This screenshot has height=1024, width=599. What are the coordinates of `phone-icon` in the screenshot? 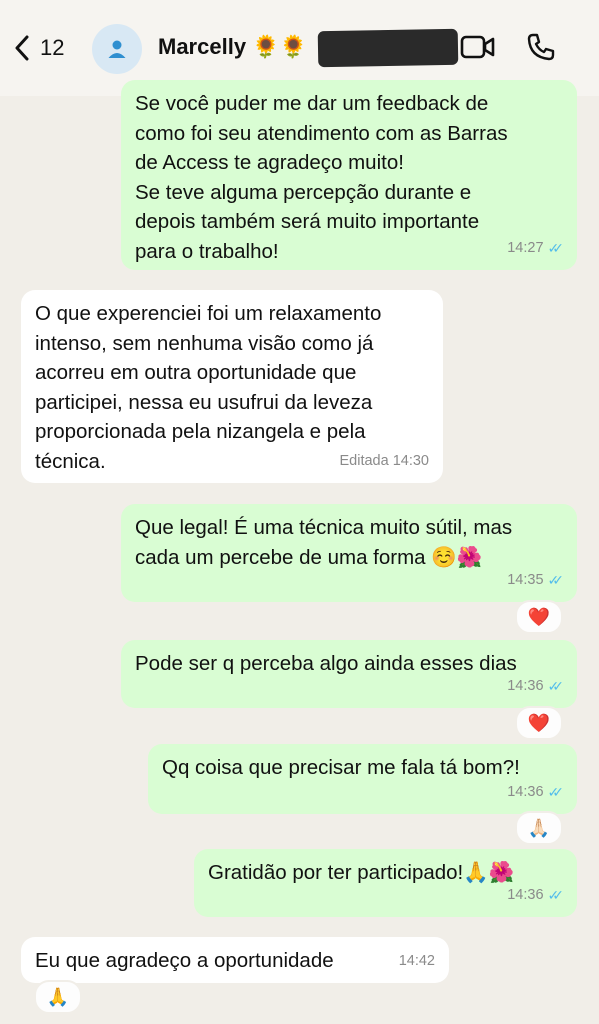 It's located at (541, 47).